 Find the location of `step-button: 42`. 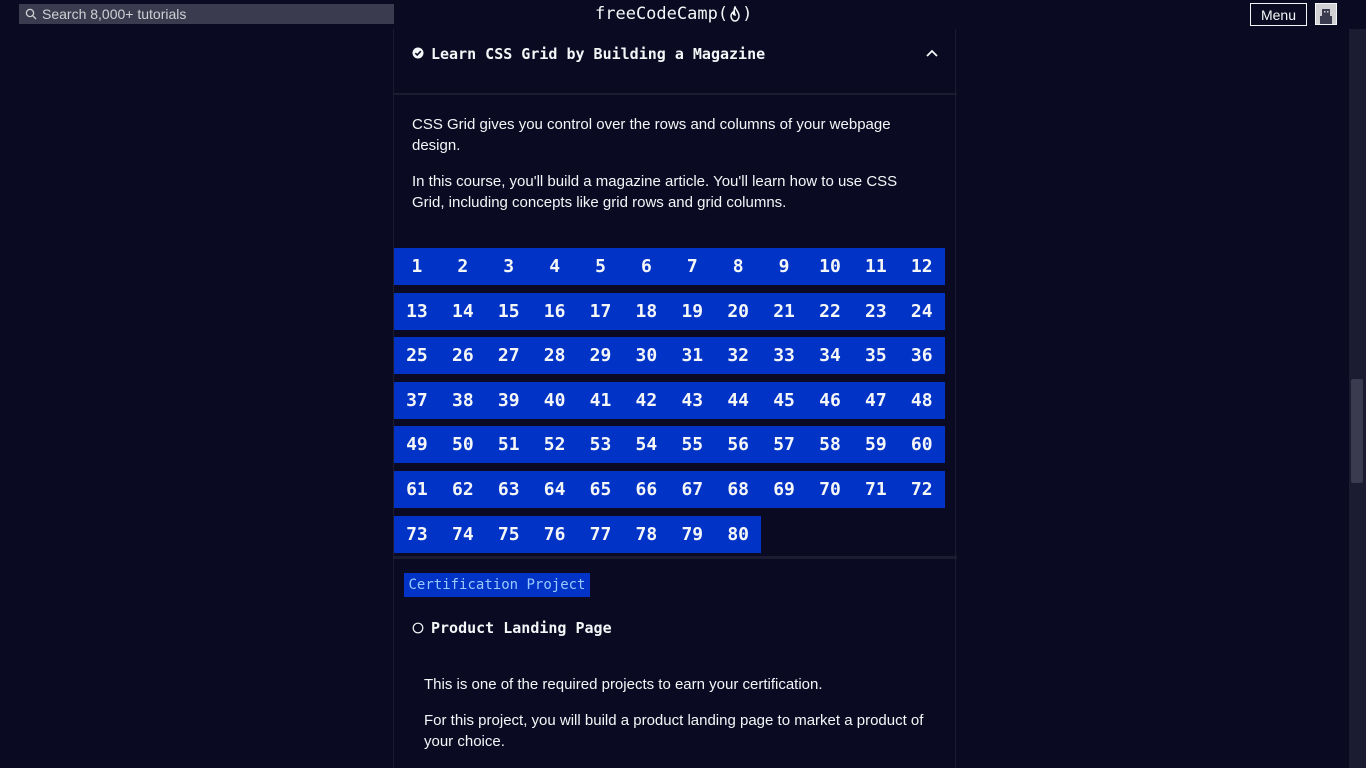

step-button: 42 is located at coordinates (646, 400).